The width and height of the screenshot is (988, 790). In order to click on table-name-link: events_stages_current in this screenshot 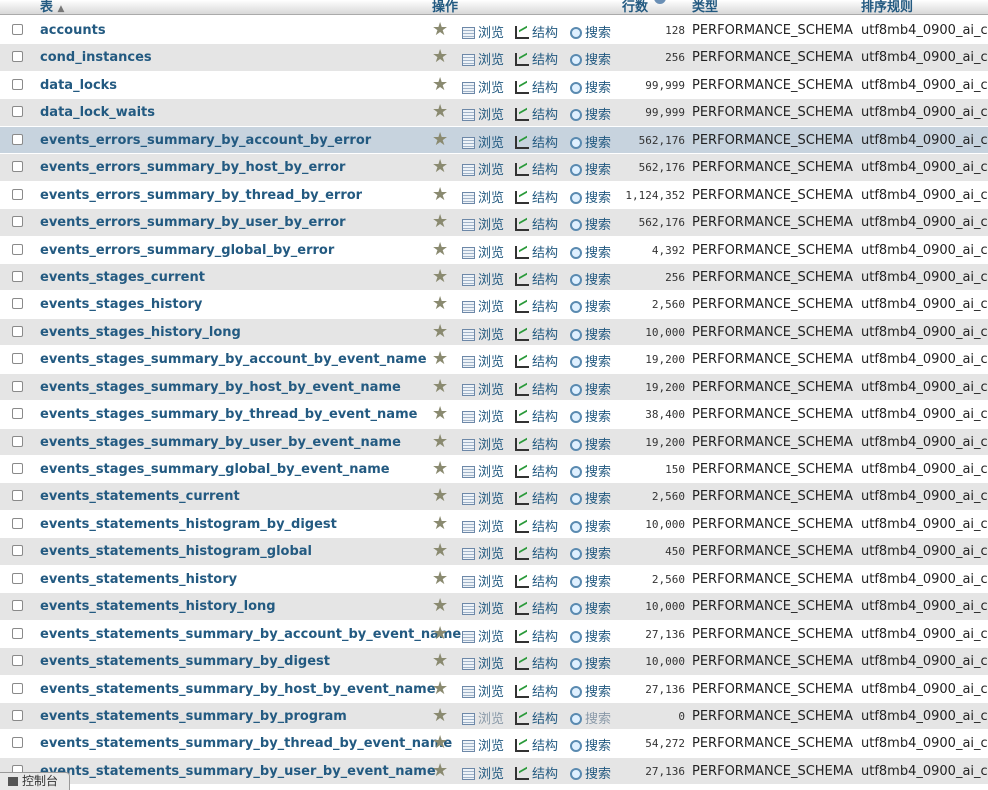, I will do `click(122, 277)`.